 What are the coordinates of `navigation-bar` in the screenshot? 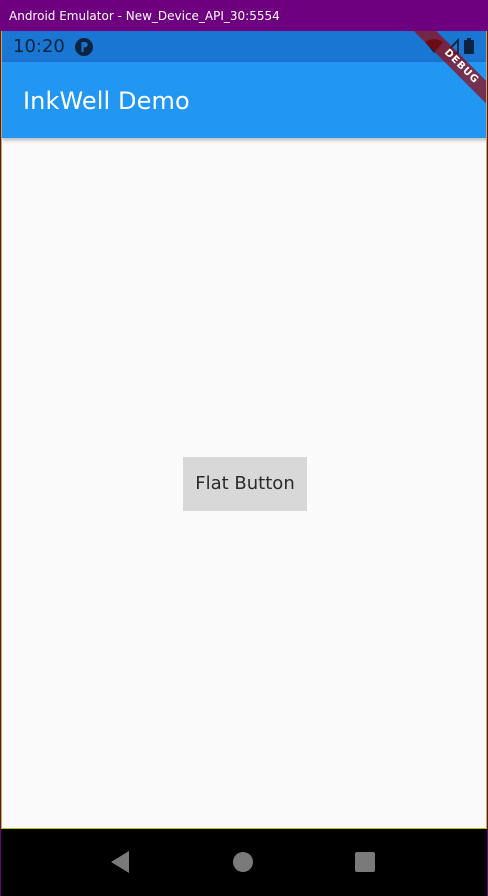 It's located at (244, 862).